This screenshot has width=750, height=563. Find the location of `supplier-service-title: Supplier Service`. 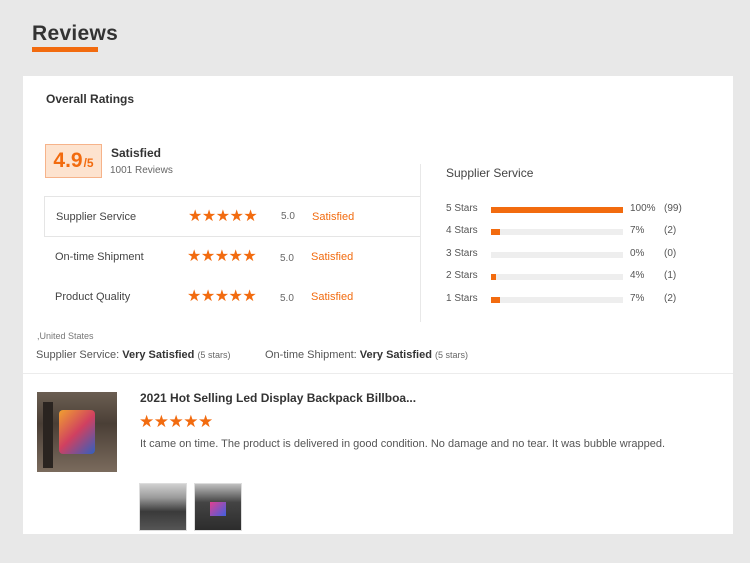

supplier-service-title: Supplier Service is located at coordinates (490, 173).